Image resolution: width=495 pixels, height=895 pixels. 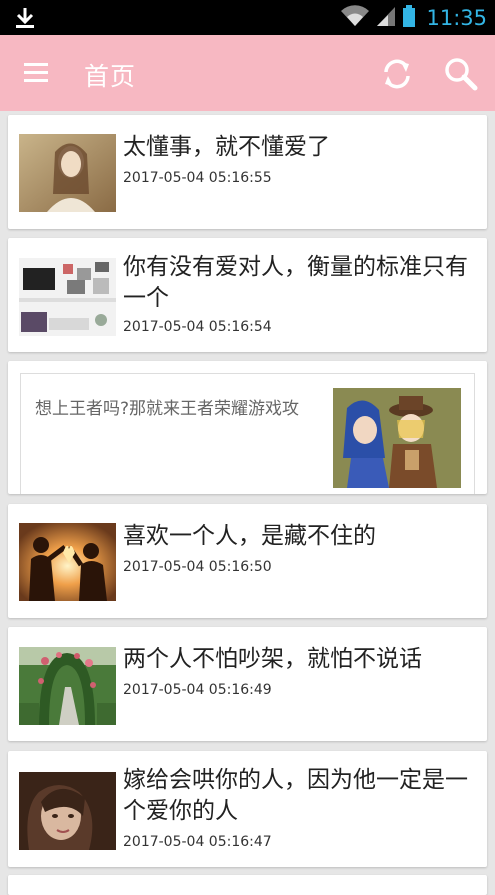 I want to click on article-card: 两个人不怕吵架，就怕不说话 2017-05-04 05:16:49, so click(x=247, y=684).